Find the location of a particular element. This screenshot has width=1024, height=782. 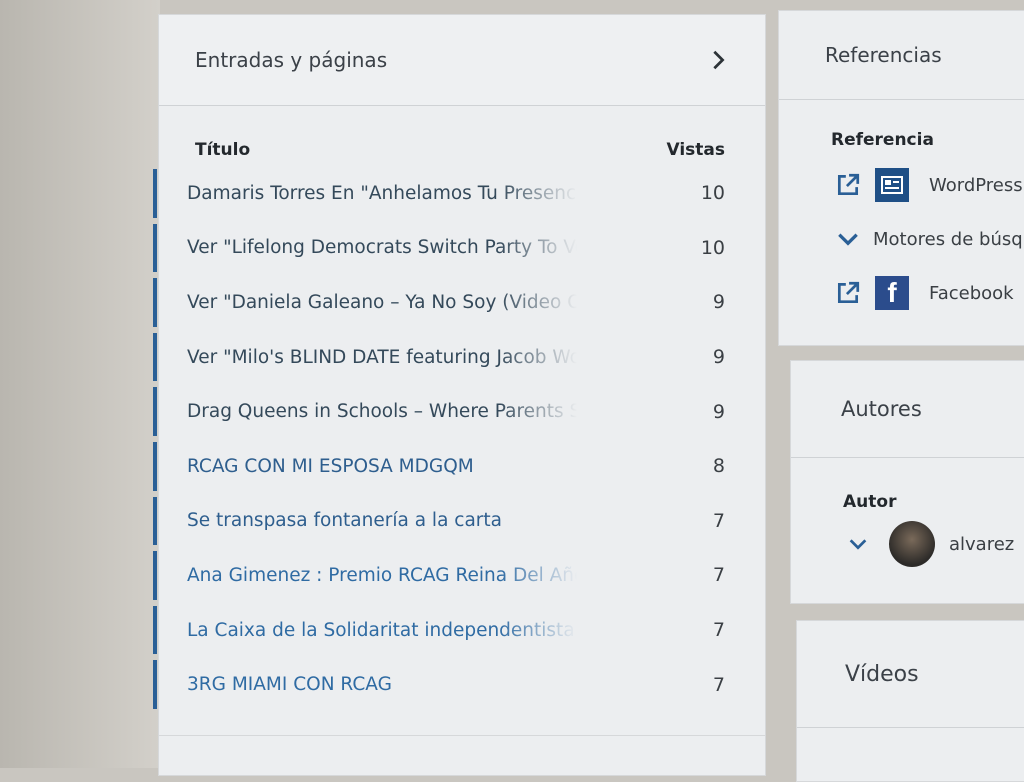

avatar is located at coordinates (912, 544).